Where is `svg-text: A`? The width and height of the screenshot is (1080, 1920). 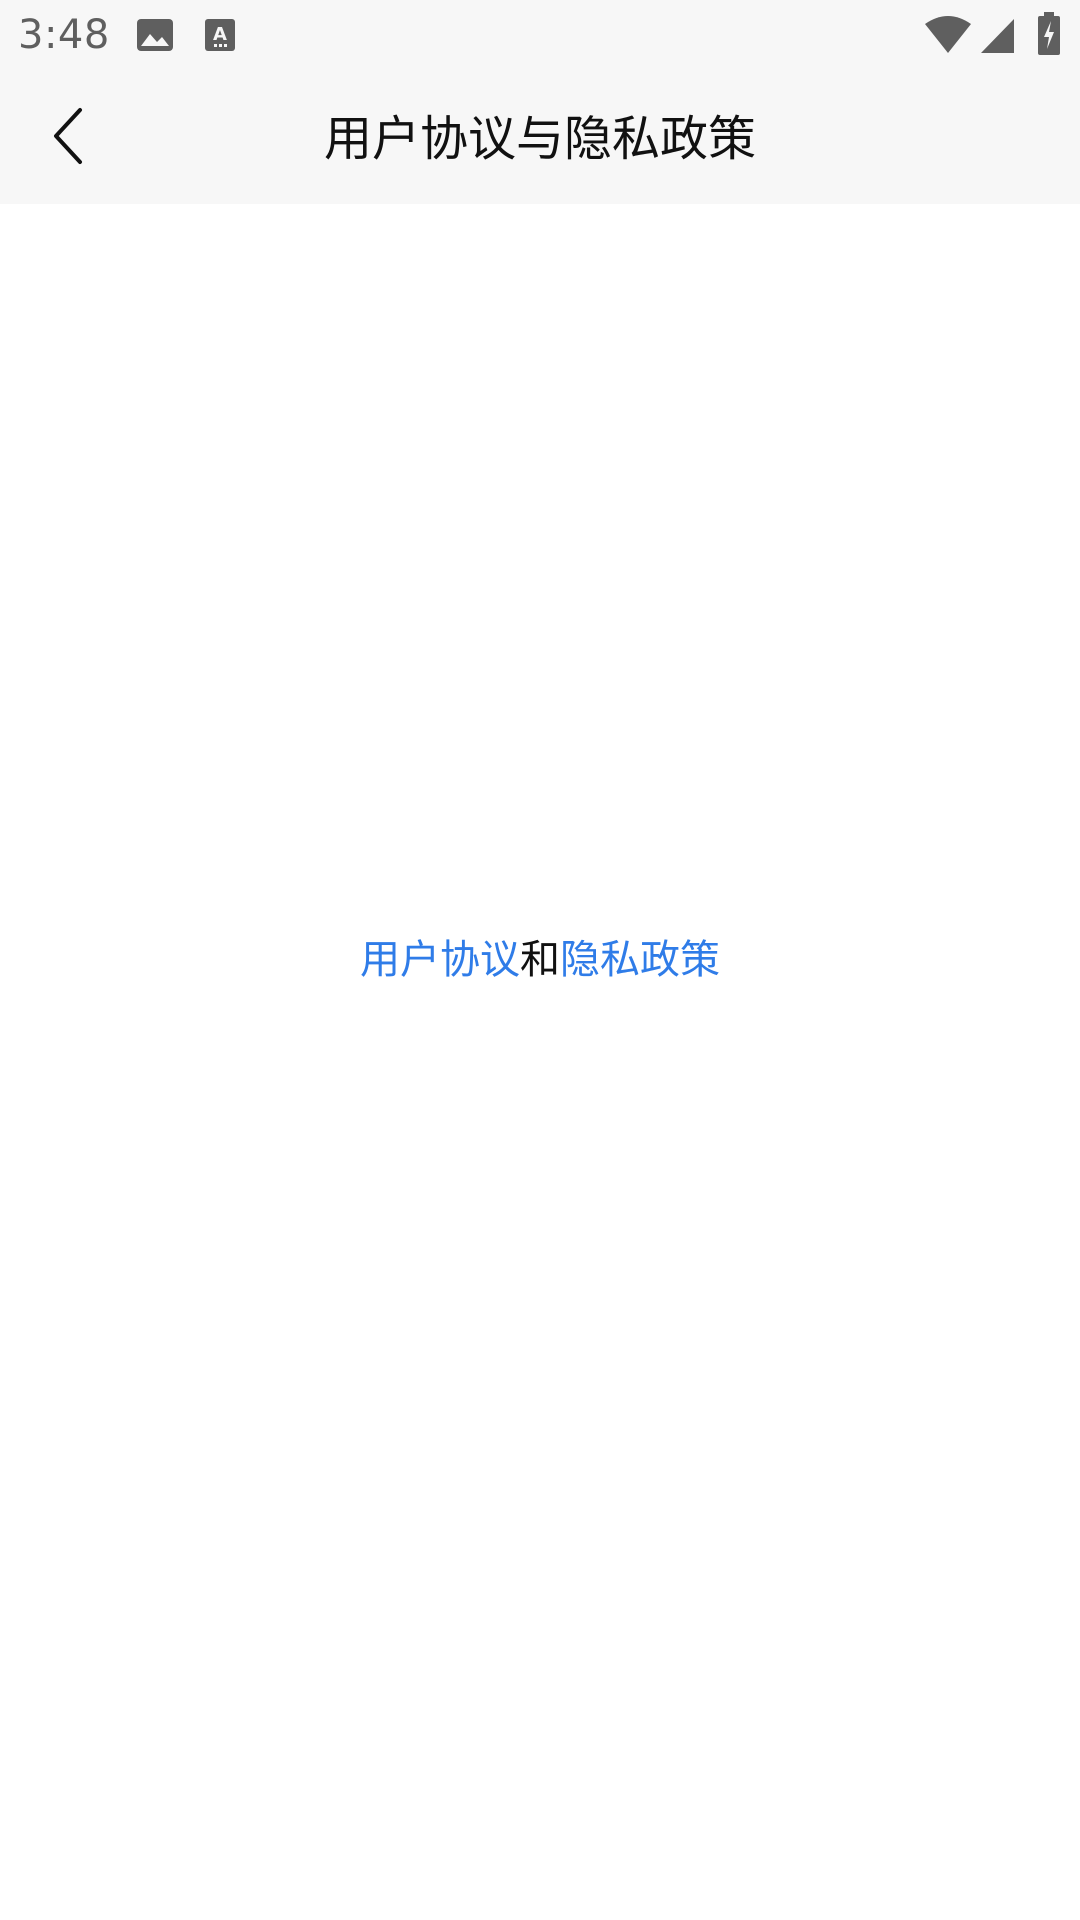
svg-text: A is located at coordinates (220, 34).